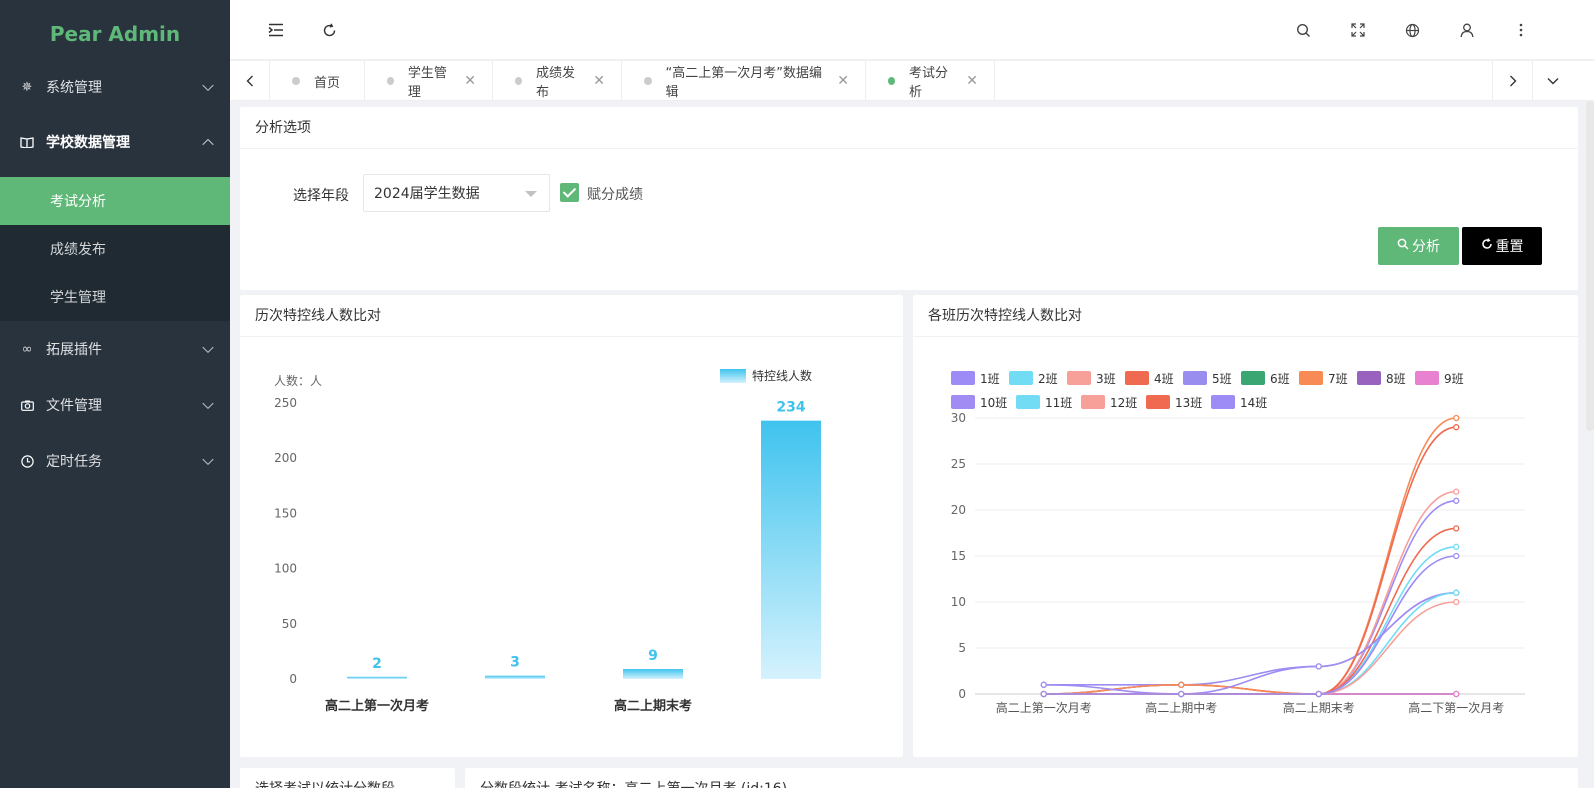 This screenshot has width=1594, height=788. I want to click on menu-item-label: 系统管理, so click(74, 88).